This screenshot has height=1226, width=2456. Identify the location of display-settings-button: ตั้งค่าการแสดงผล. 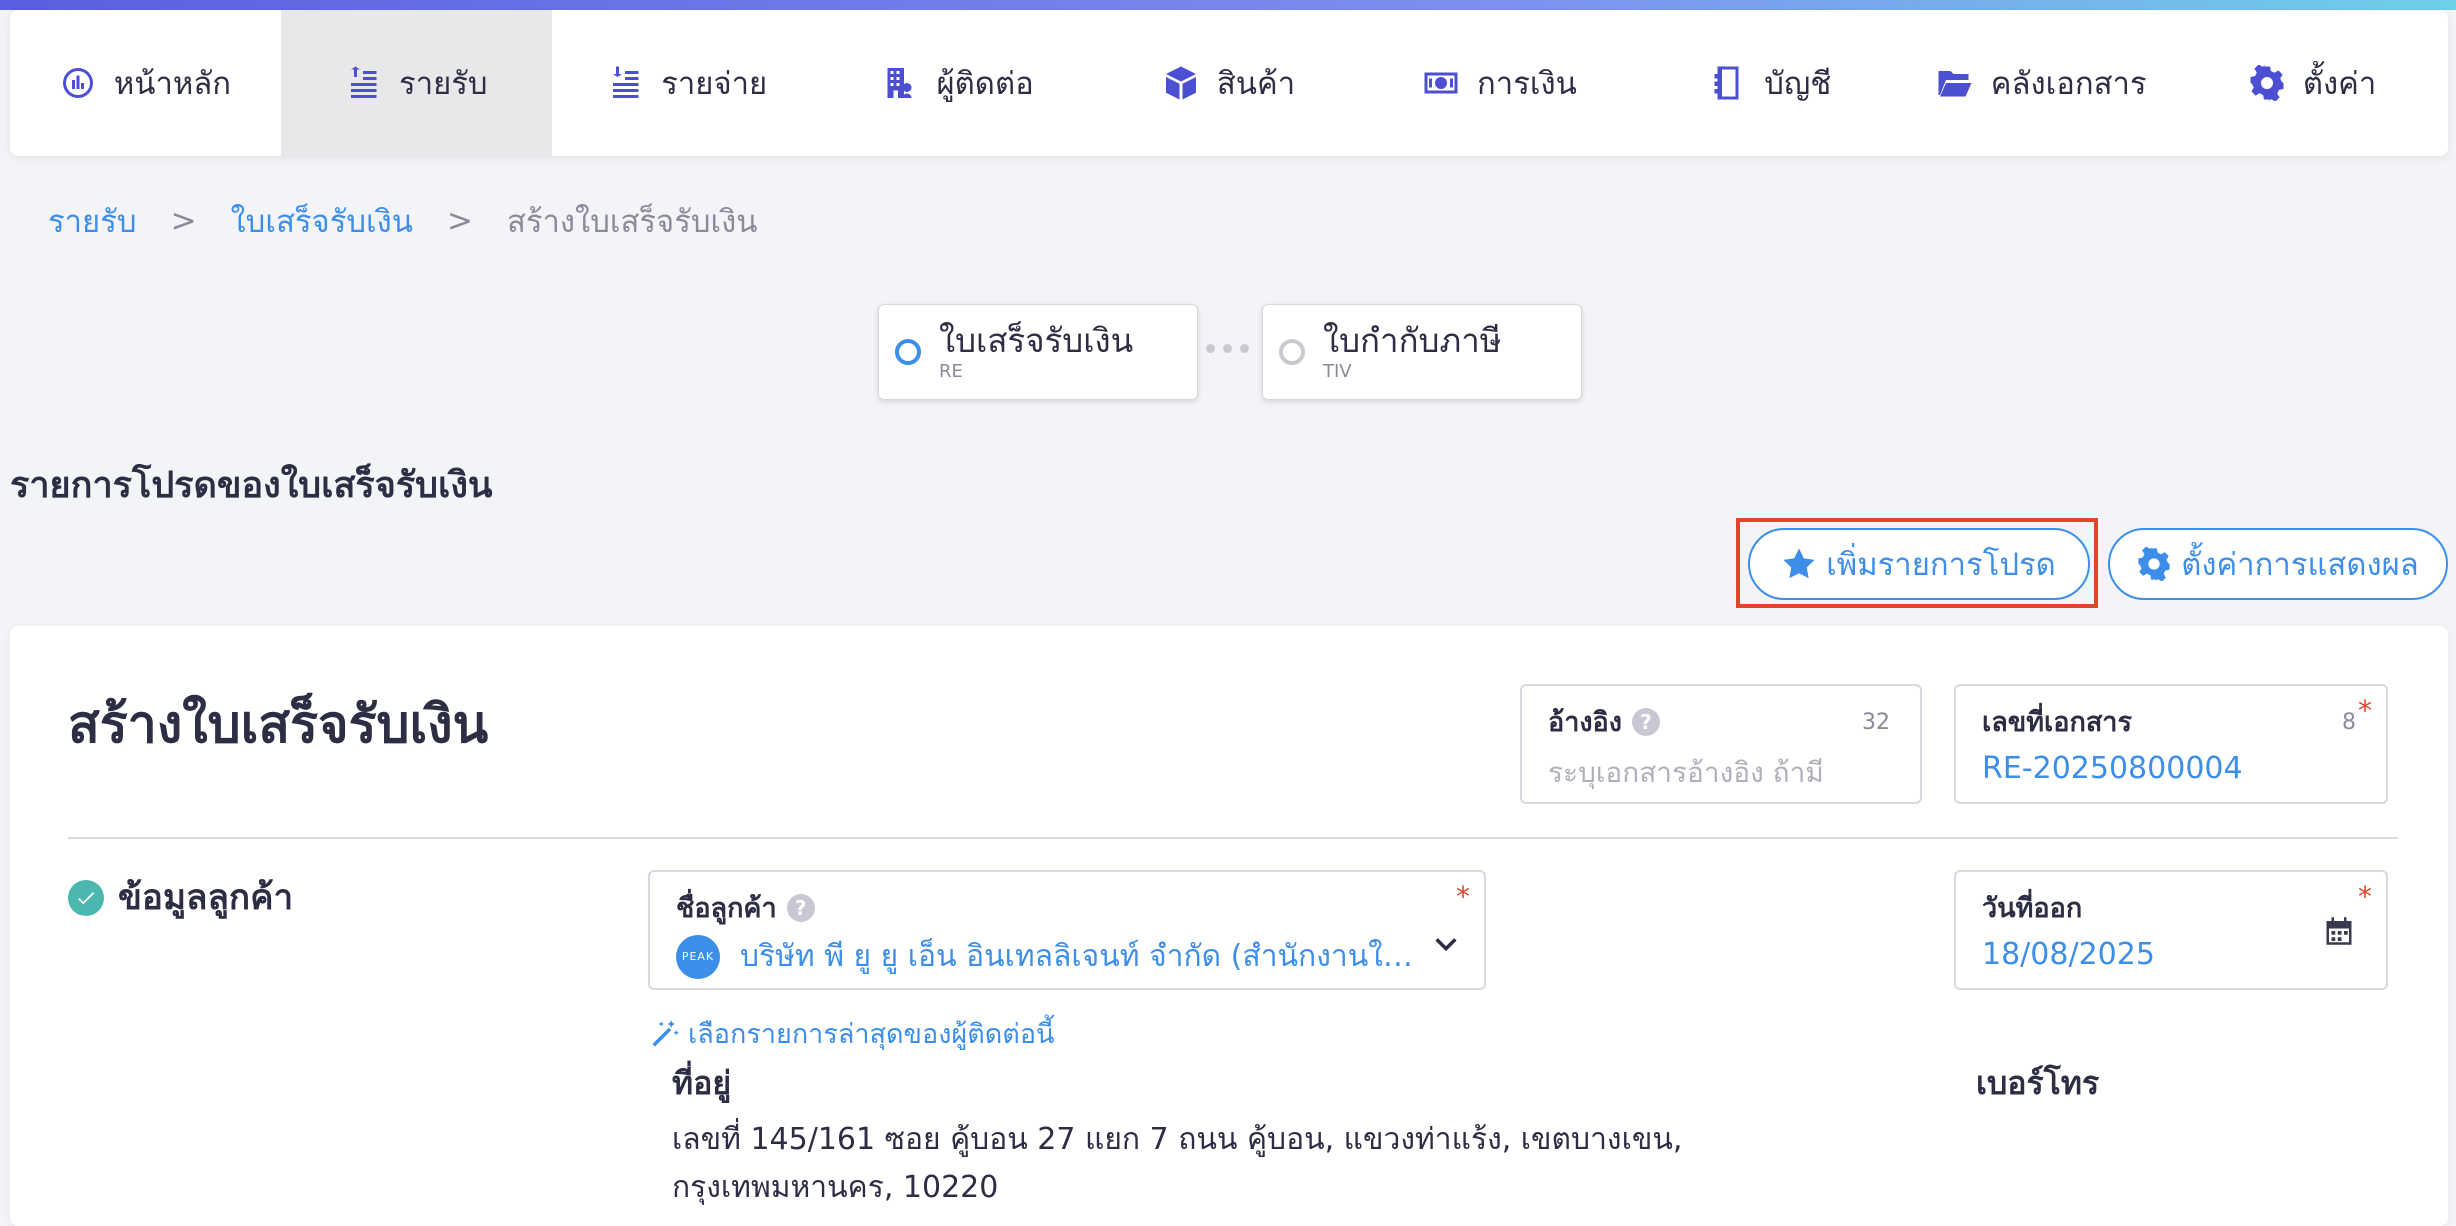
(2278, 564).